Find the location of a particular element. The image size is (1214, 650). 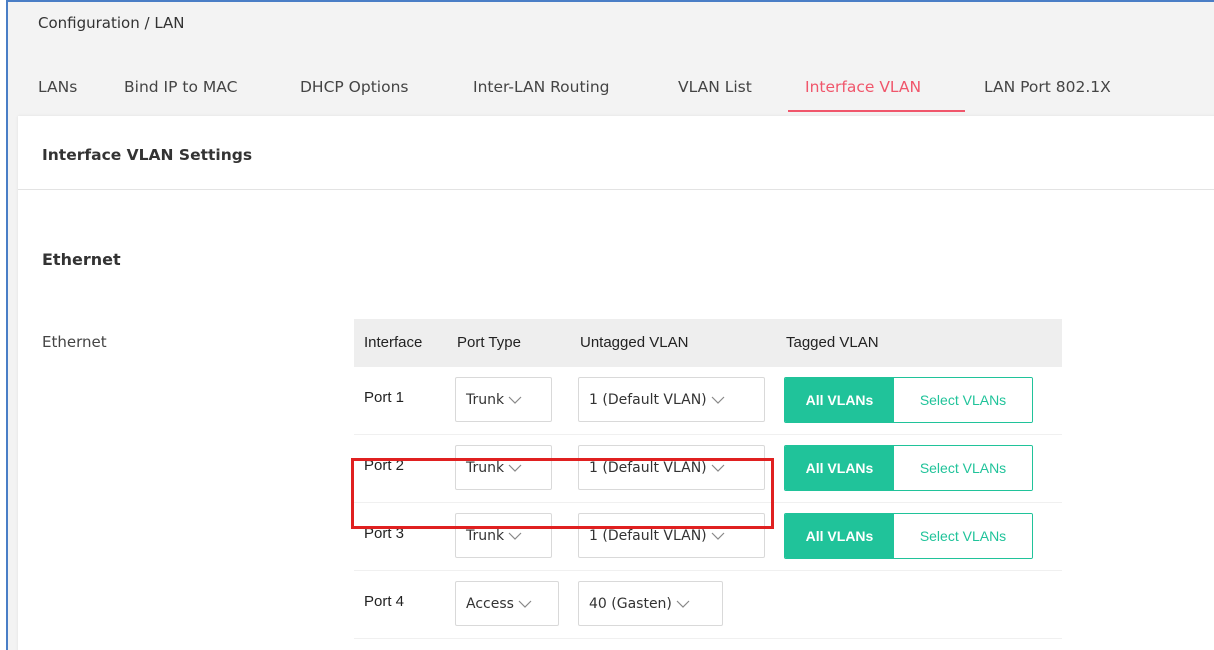

column-header-untagged-vlan: Untagged VLAN is located at coordinates (634, 342).